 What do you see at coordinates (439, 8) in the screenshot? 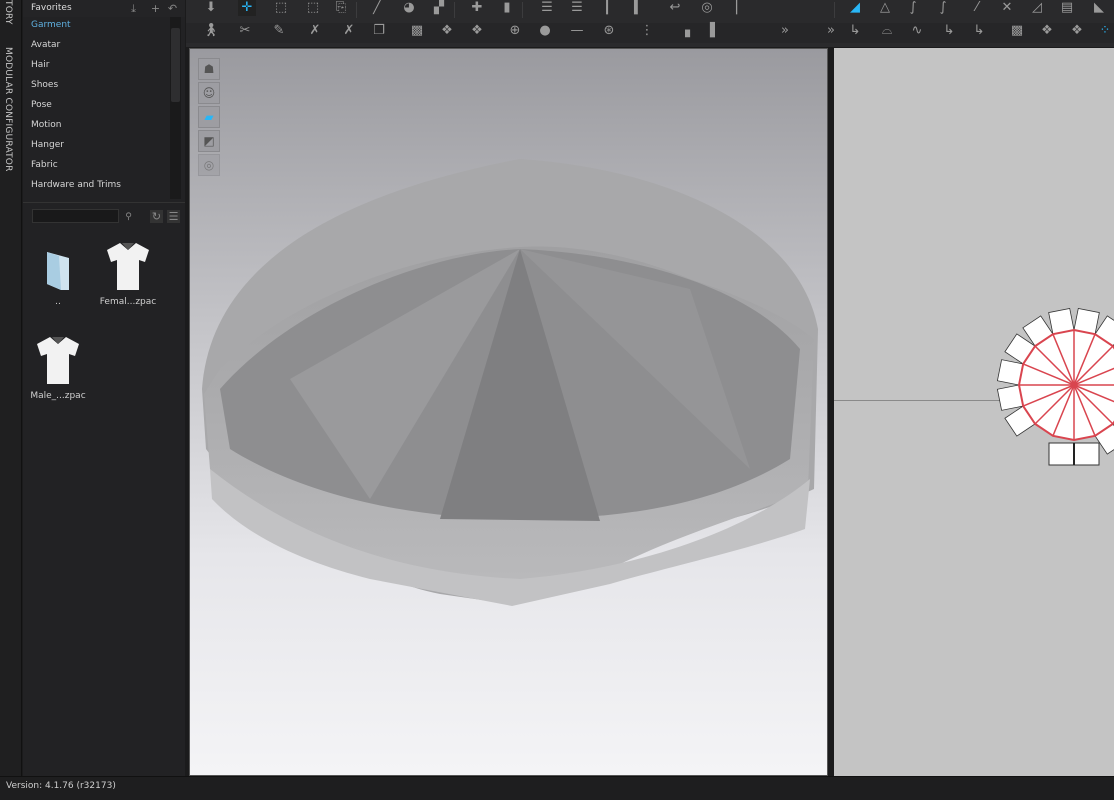
I see `garment-icon: ▞` at bounding box center [439, 8].